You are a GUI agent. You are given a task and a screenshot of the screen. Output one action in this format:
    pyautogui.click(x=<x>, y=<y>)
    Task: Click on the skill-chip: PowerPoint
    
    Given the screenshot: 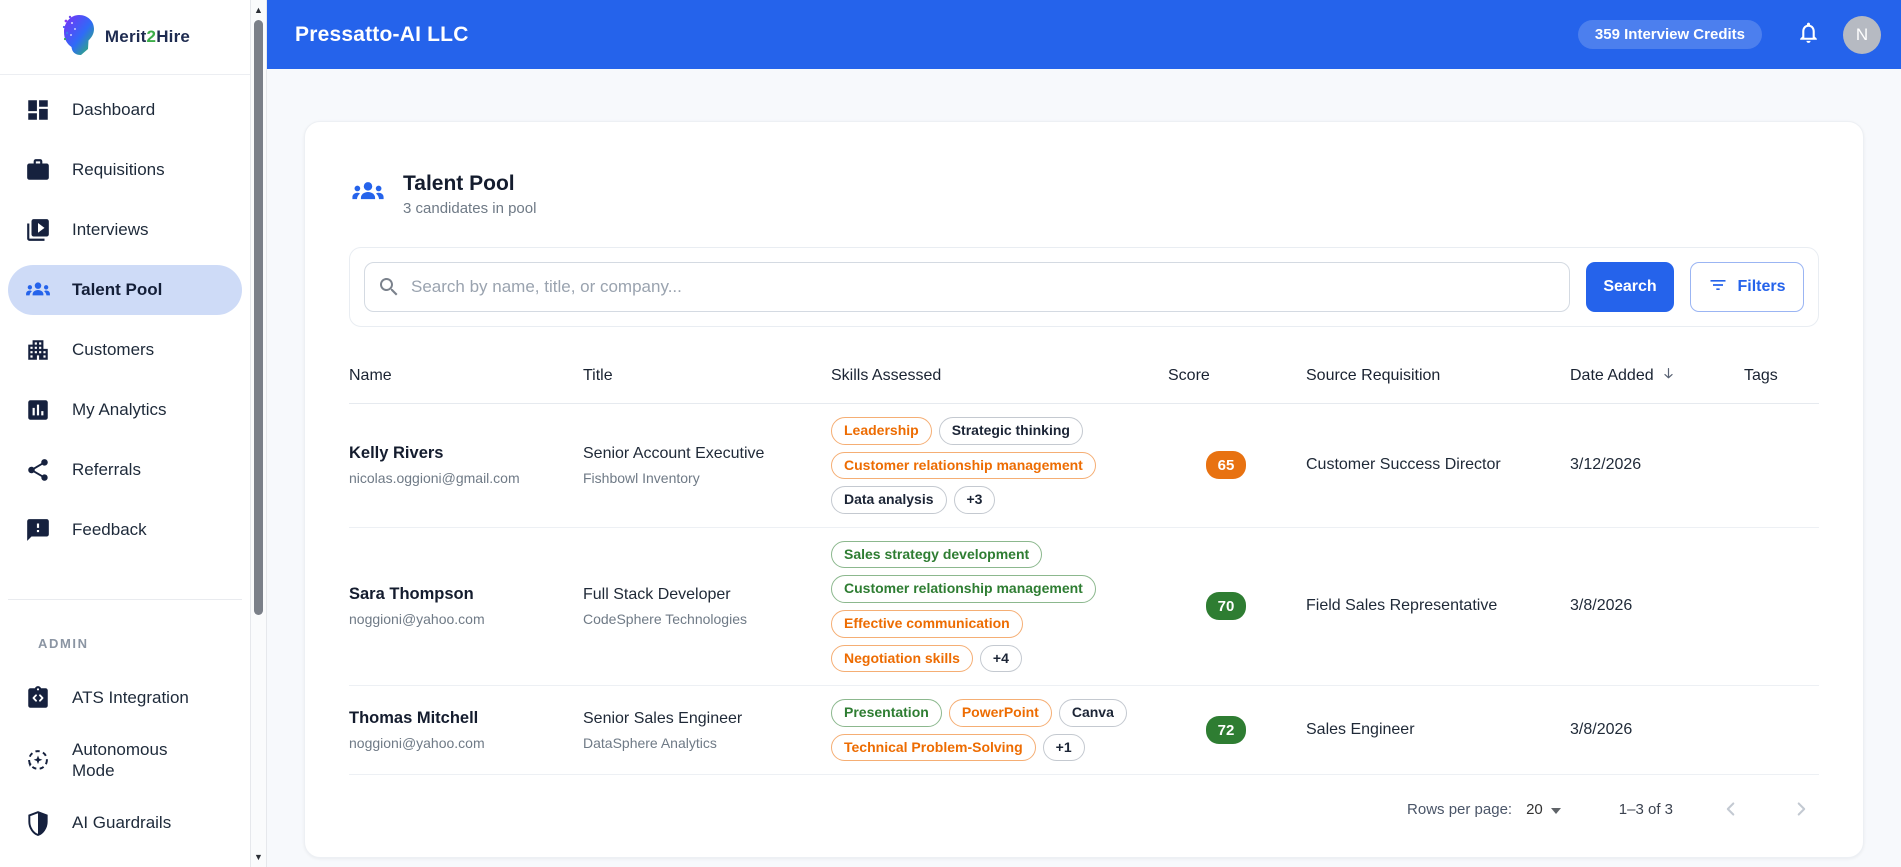 What is the action you would take?
    pyautogui.click(x=1000, y=713)
    